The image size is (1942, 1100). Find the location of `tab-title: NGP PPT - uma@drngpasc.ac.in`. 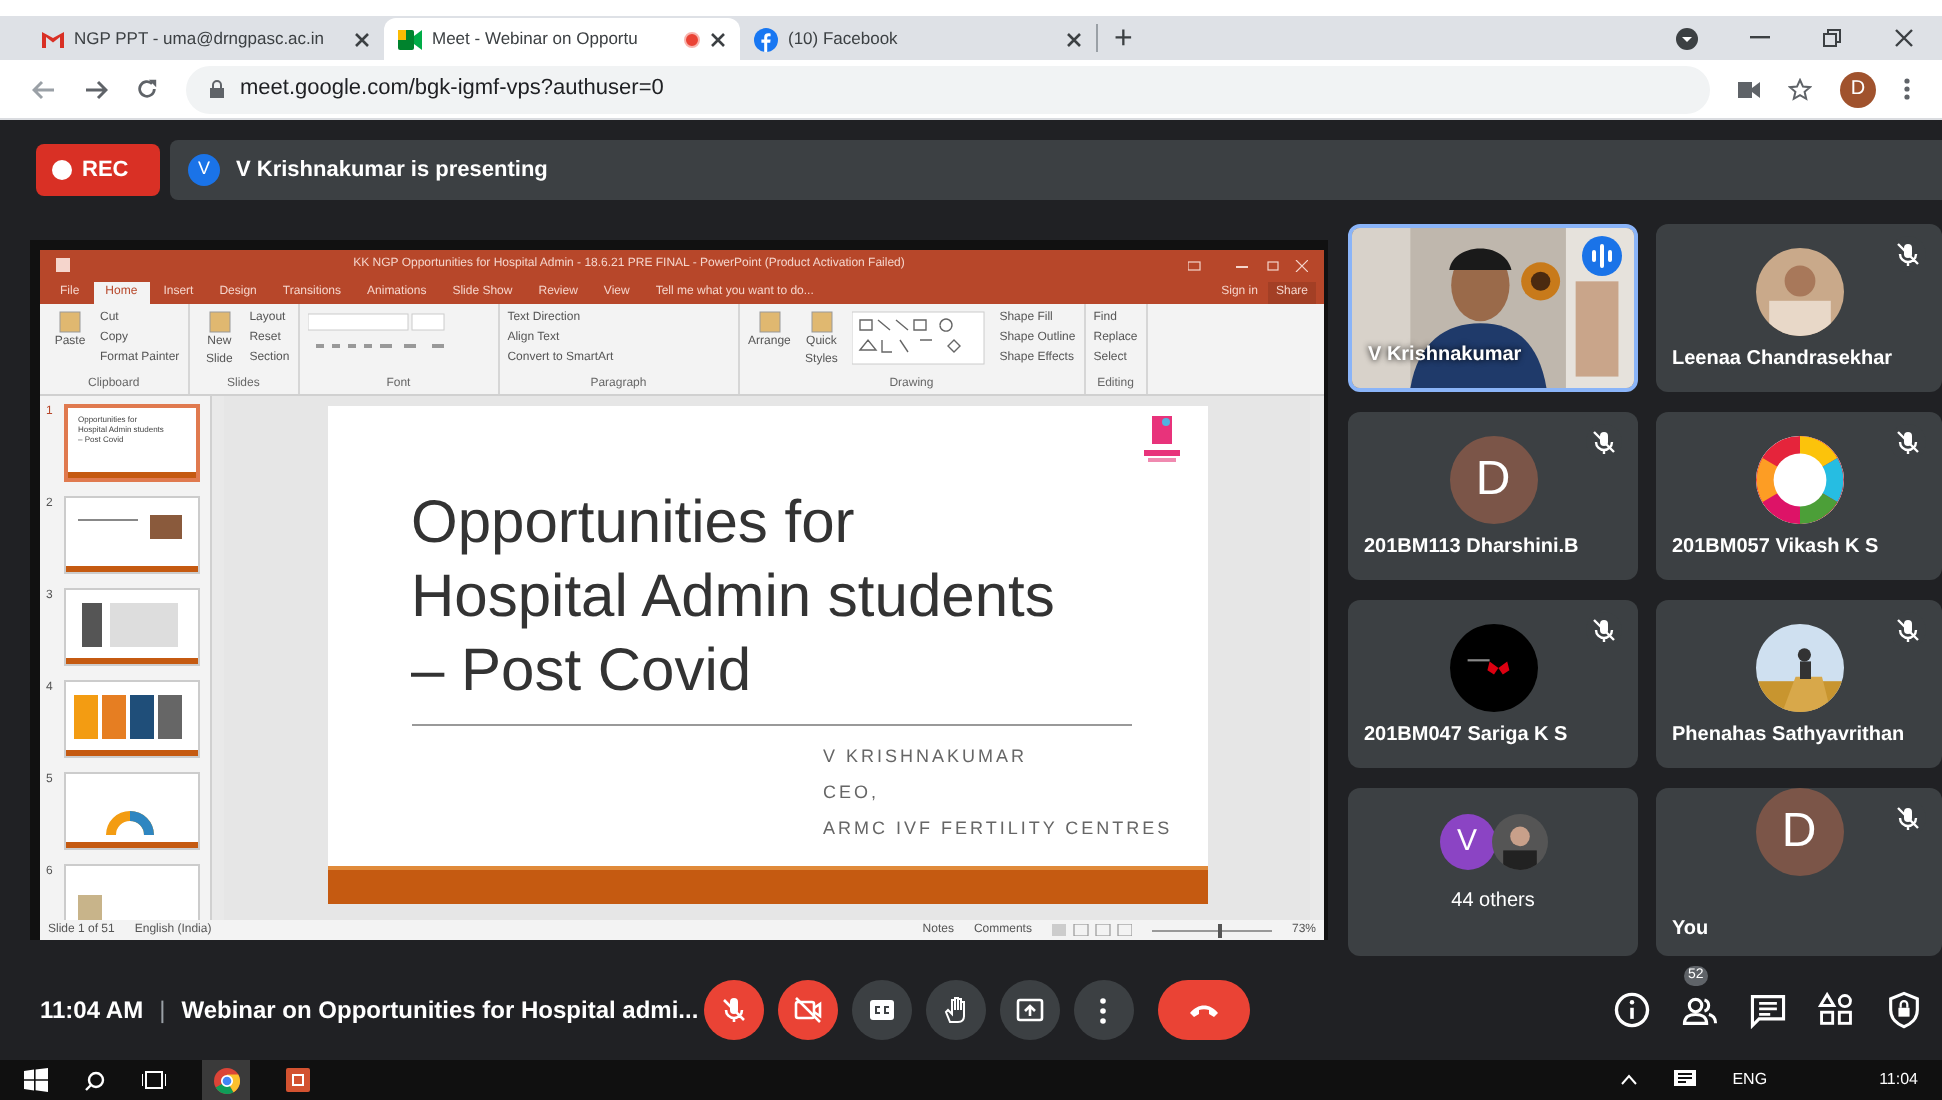

tab-title: NGP PPT - uma@drngpasc.ac.in is located at coordinates (199, 39).